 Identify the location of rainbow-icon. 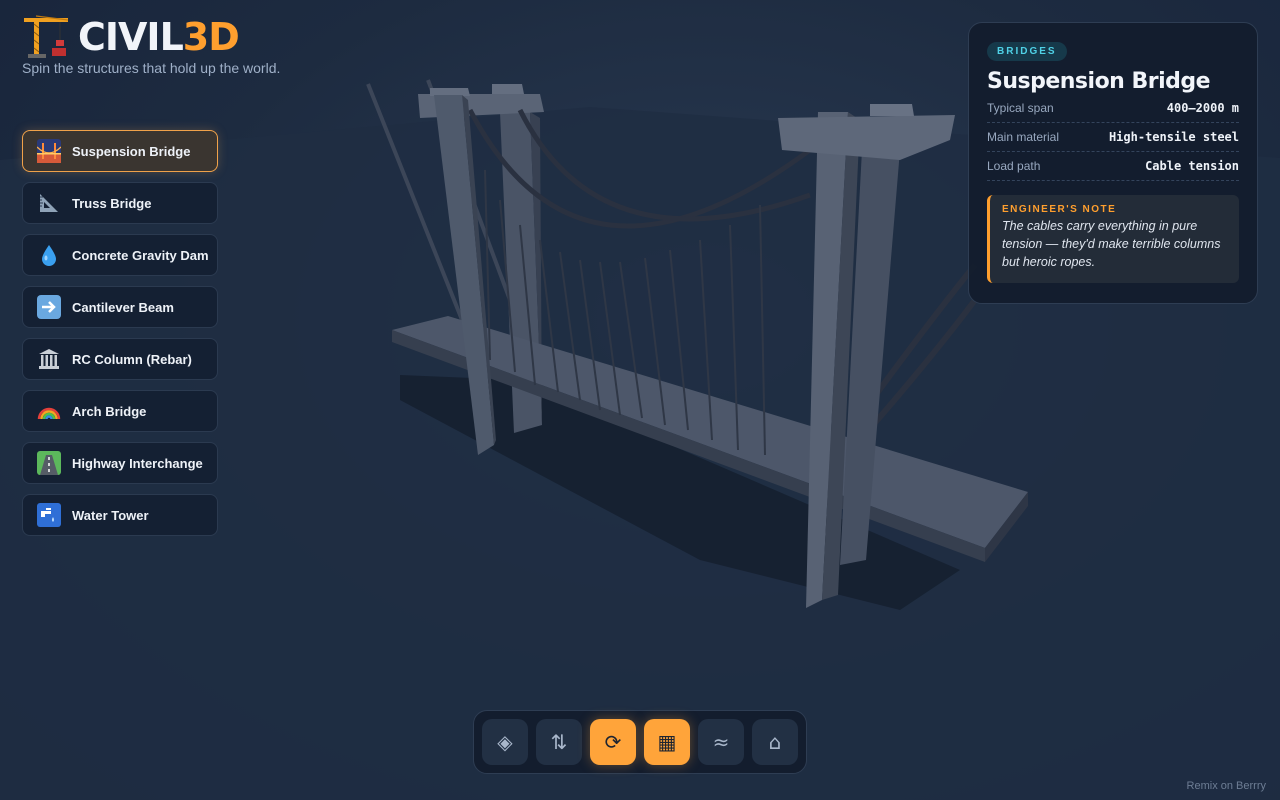
(49, 411).